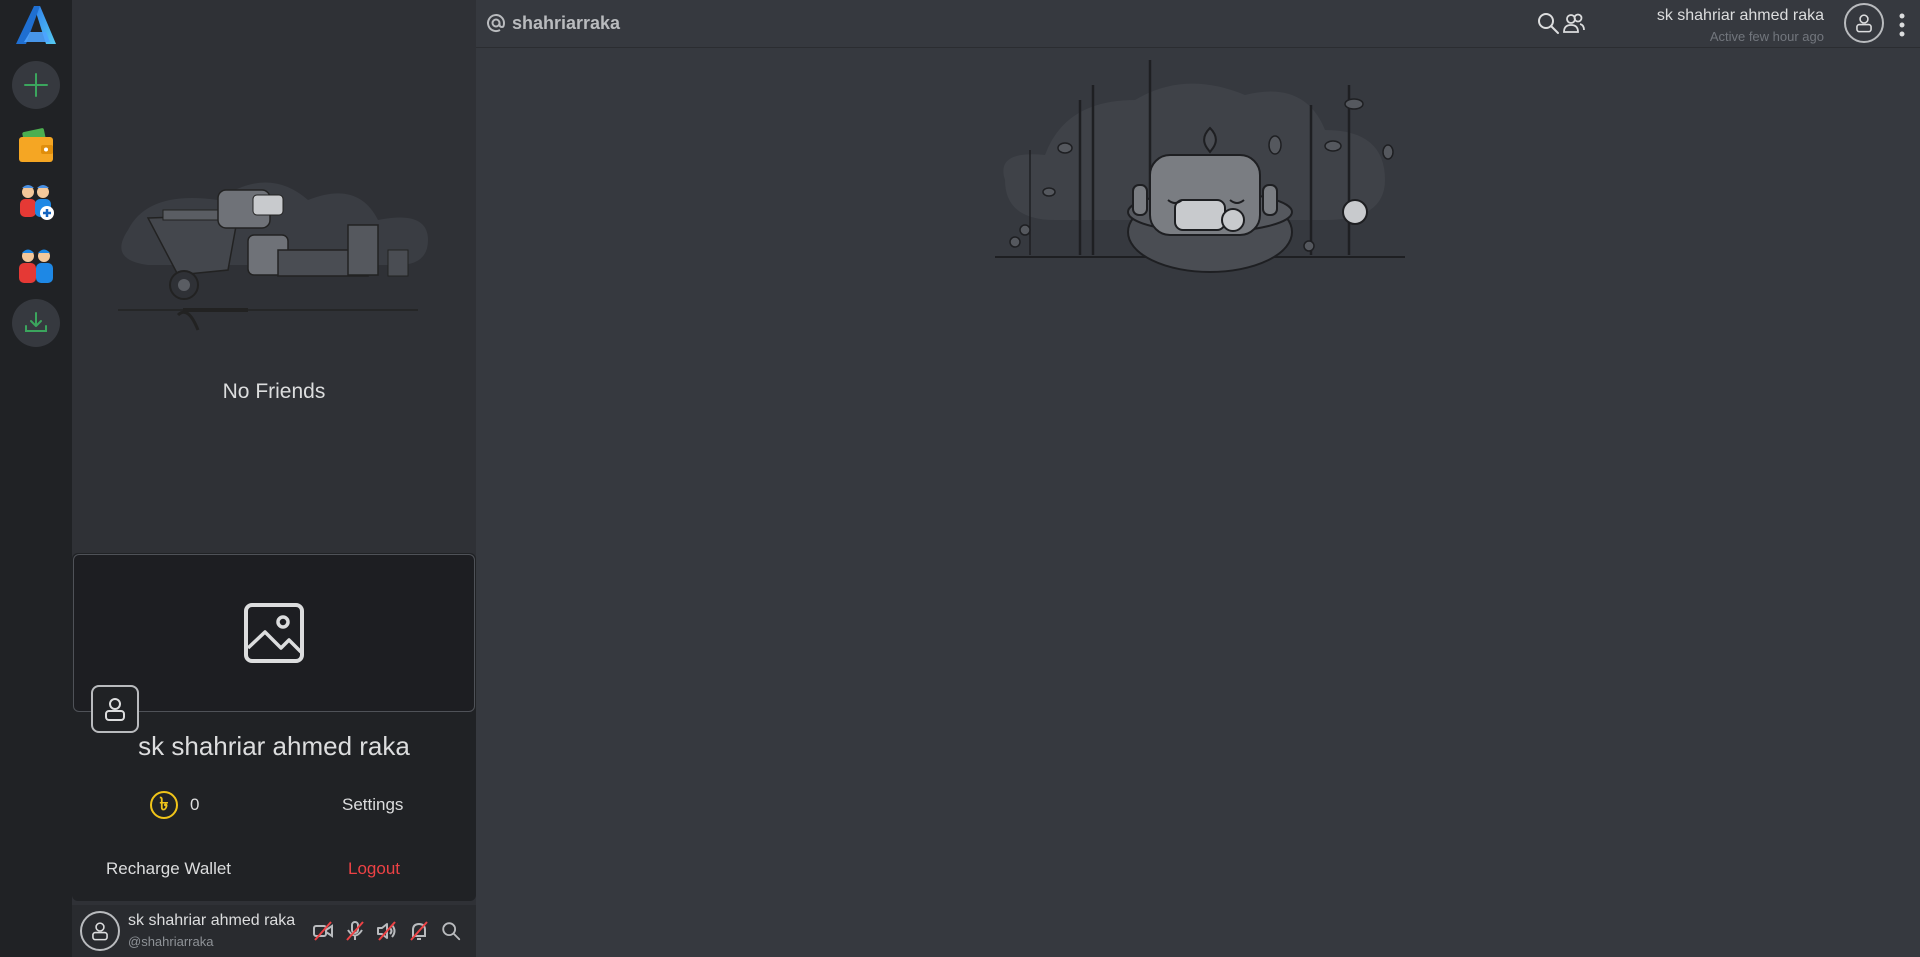 This screenshot has height=957, width=1920. I want to click on notifications-button, so click(419, 931).